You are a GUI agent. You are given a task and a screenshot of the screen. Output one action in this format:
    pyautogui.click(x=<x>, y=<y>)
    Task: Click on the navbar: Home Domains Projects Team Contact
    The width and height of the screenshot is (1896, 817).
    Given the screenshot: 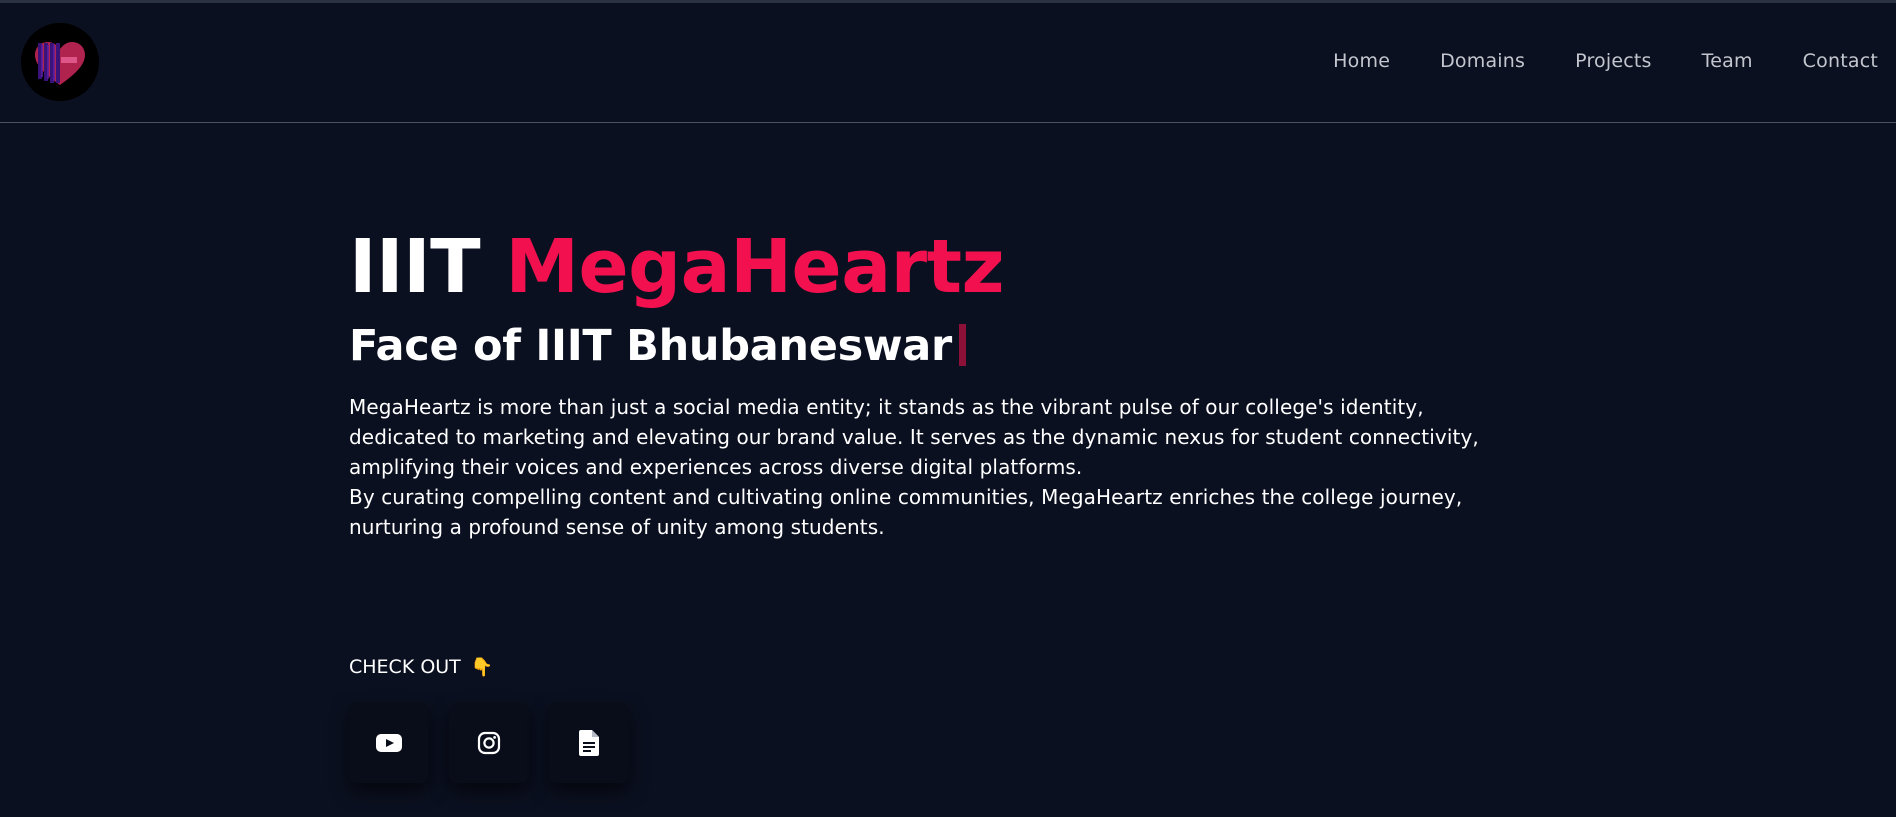 What is the action you would take?
    pyautogui.click(x=948, y=63)
    